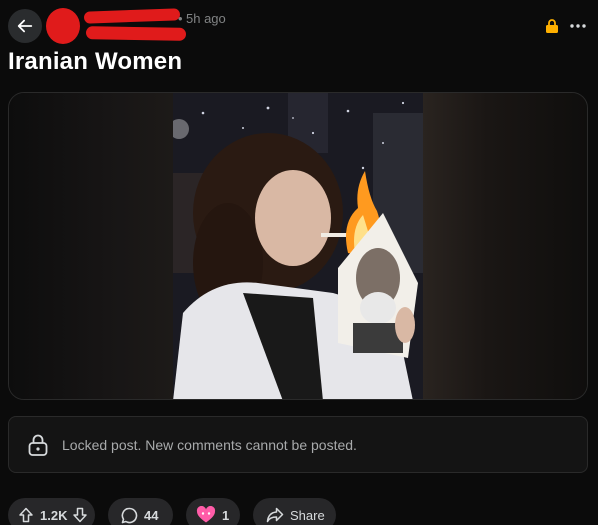 The width and height of the screenshot is (598, 525). Describe the element at coordinates (132, 16) in the screenshot. I see `redacted-community-name` at that location.